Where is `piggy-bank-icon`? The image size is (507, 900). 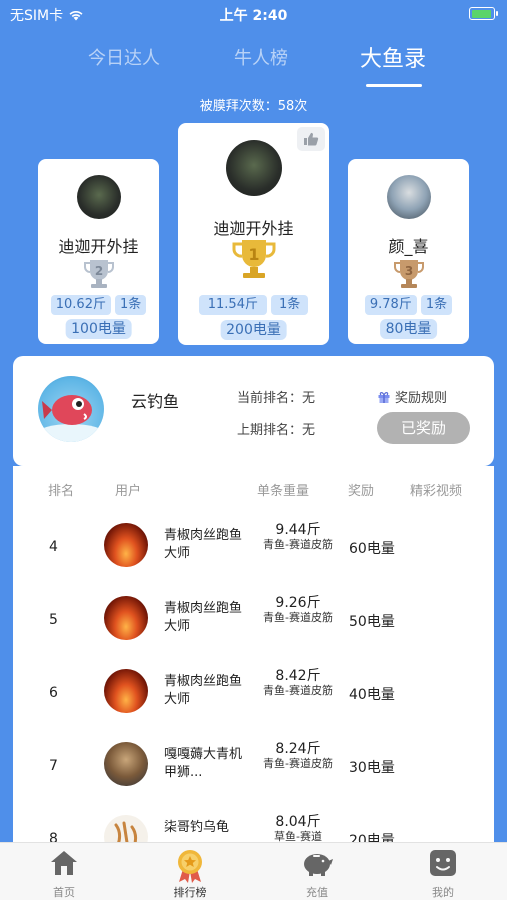
piggy-bank-icon is located at coordinates (318, 865).